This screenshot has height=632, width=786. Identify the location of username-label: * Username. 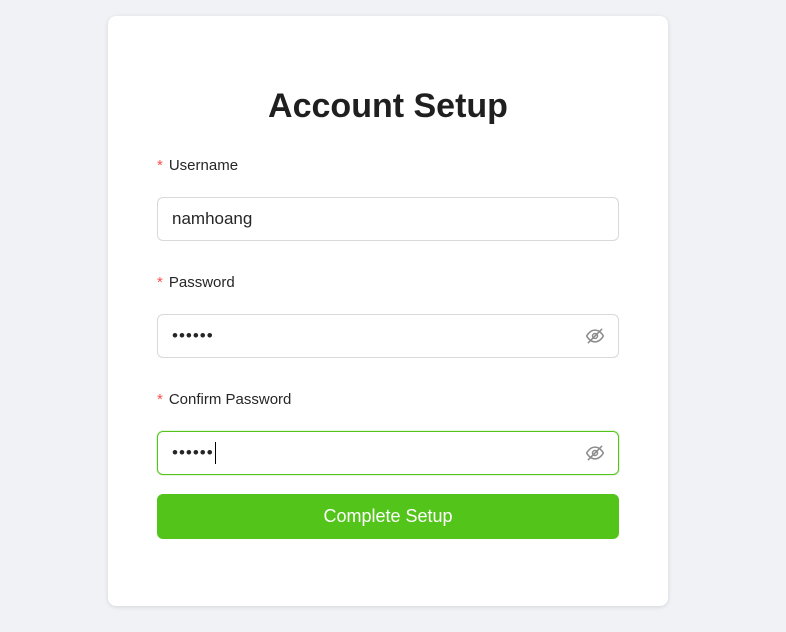
(197, 166).